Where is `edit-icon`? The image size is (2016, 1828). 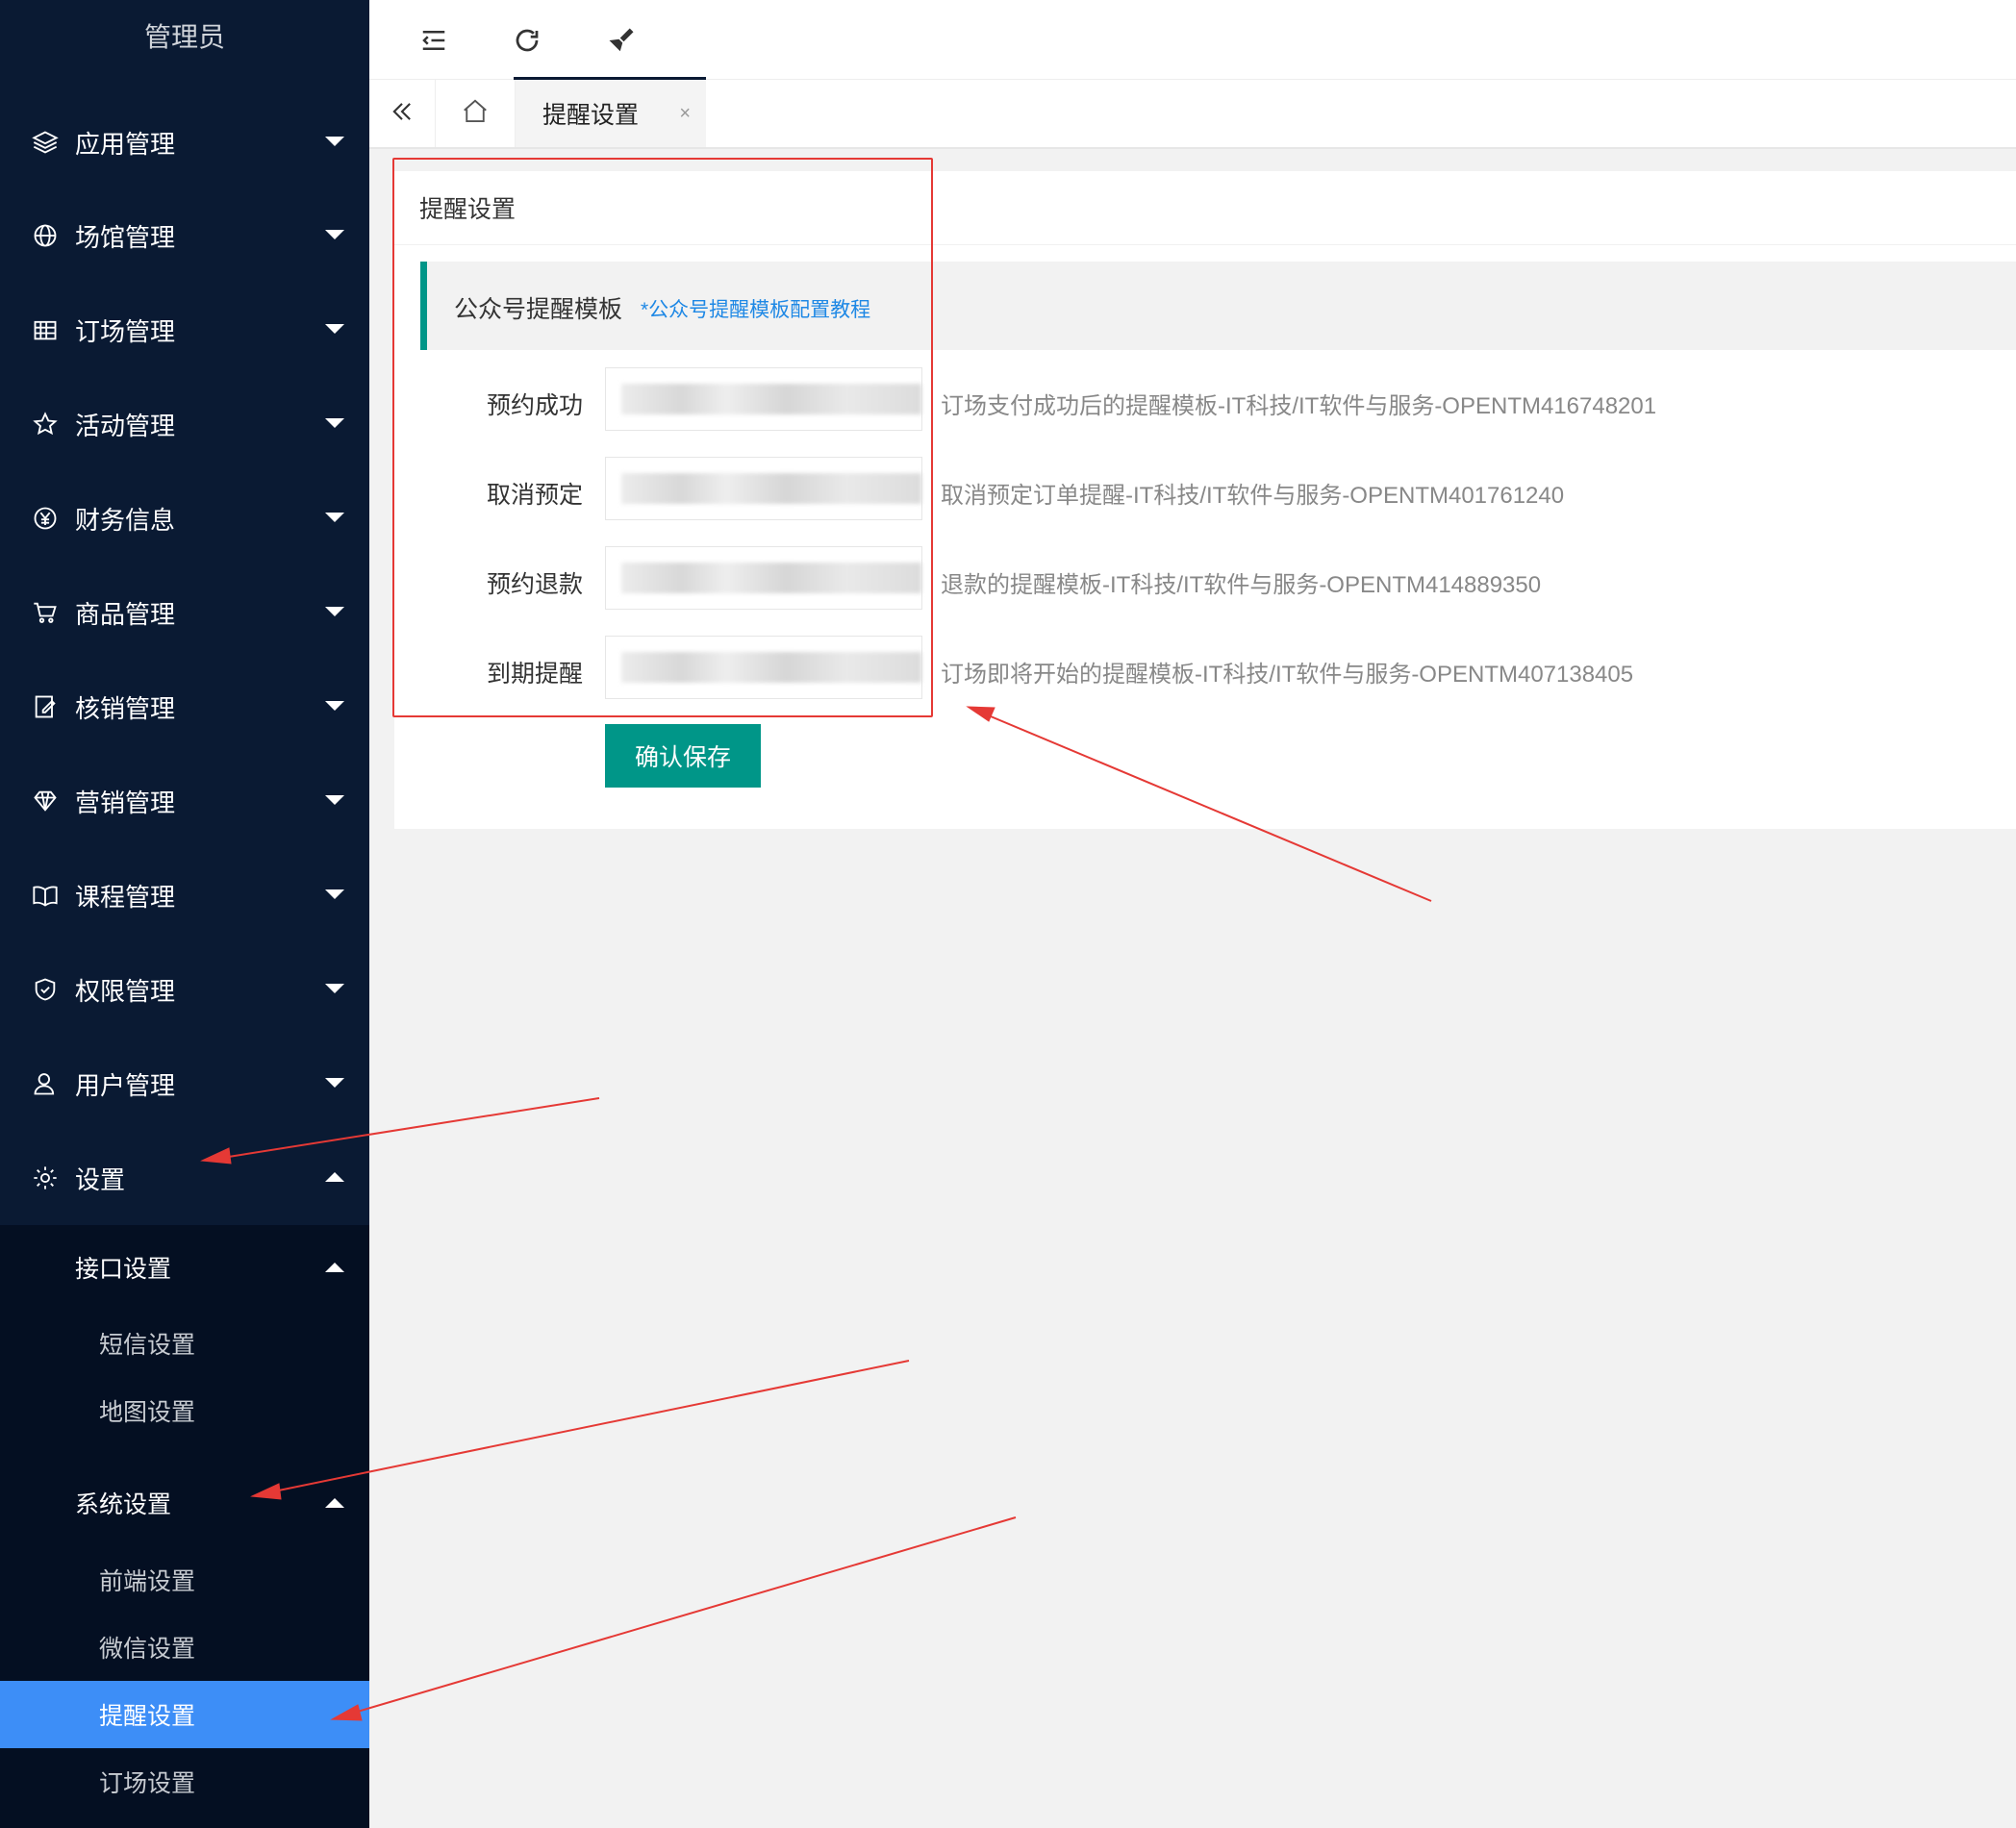 edit-icon is located at coordinates (46, 707).